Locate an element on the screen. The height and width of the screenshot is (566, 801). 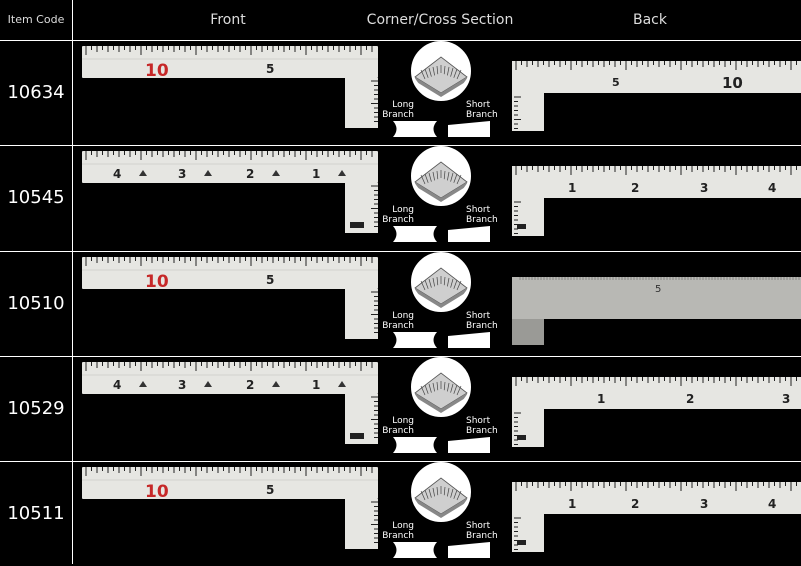
back-scale-number: 10 is located at coordinates (732, 83).